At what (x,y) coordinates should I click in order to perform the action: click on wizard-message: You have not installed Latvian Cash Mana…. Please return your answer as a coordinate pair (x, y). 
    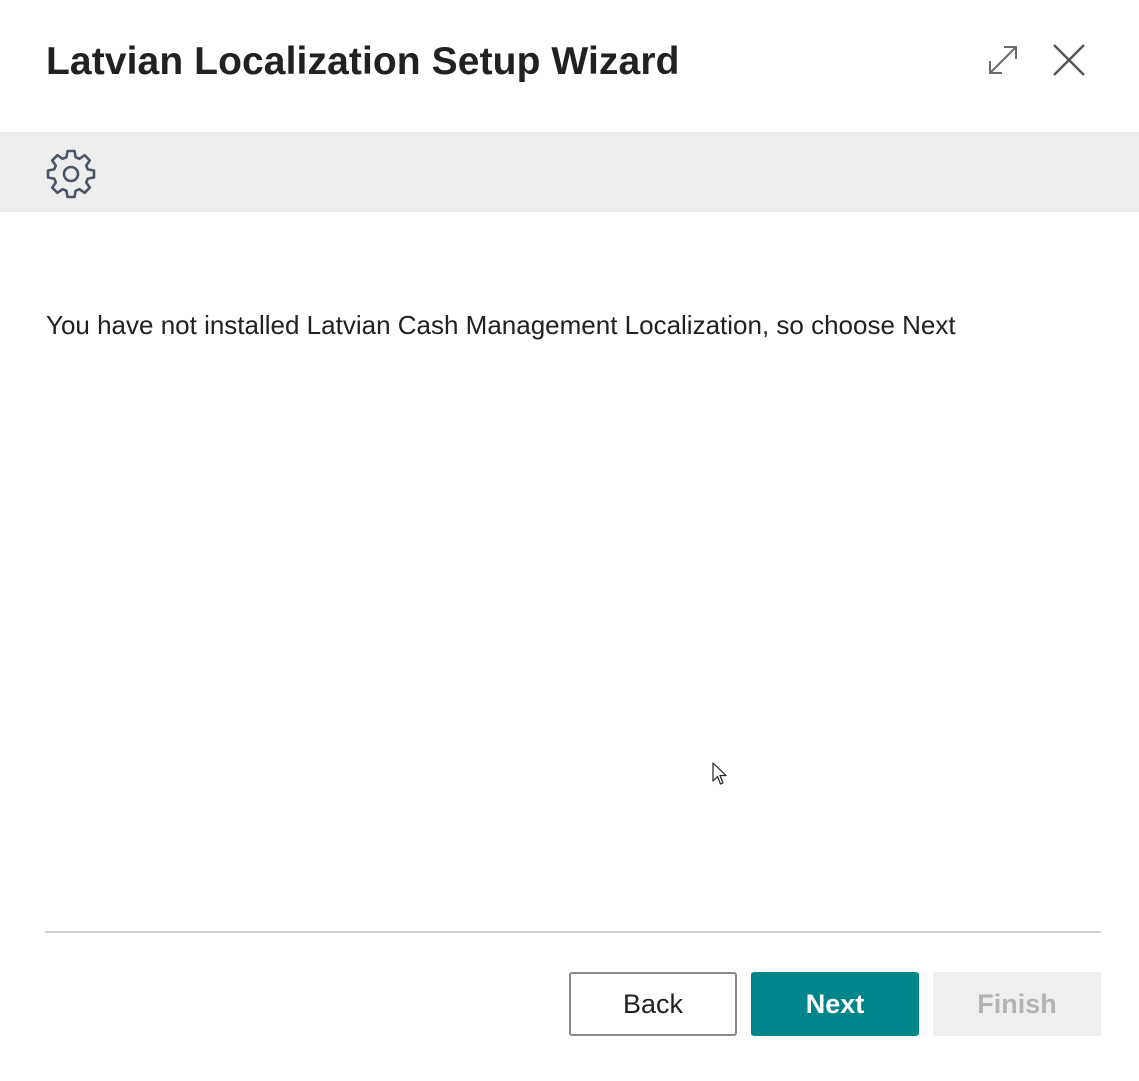
    Looking at the image, I should click on (501, 325).